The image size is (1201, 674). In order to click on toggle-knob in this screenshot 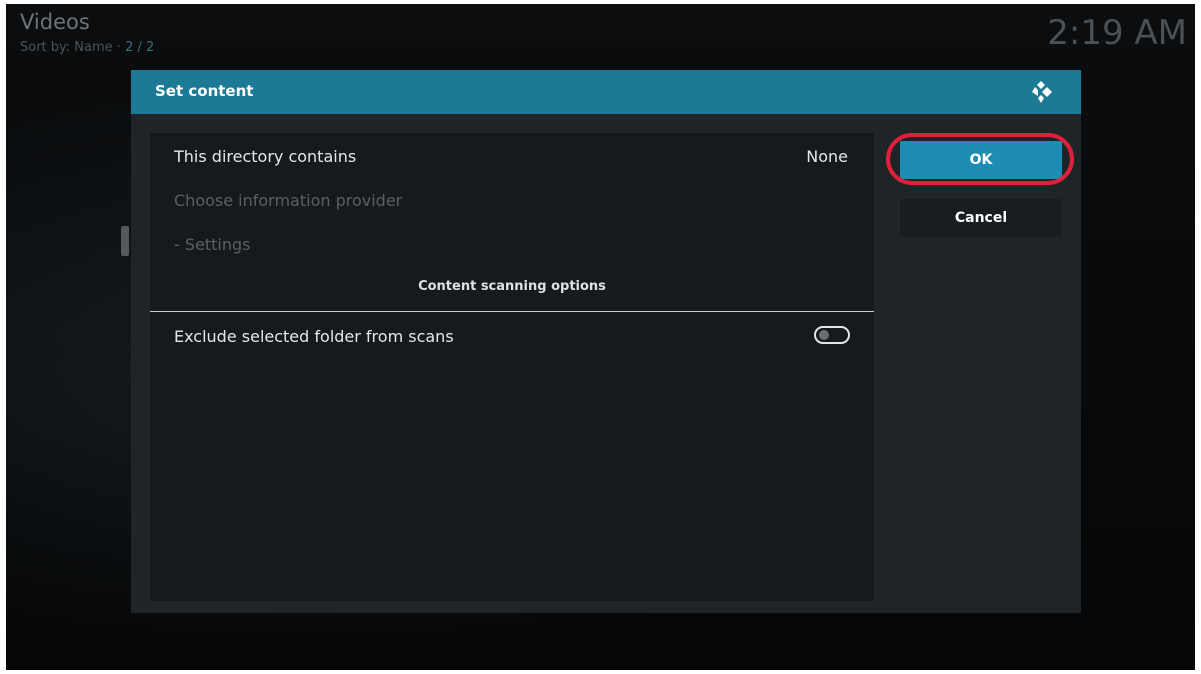, I will do `click(824, 335)`.